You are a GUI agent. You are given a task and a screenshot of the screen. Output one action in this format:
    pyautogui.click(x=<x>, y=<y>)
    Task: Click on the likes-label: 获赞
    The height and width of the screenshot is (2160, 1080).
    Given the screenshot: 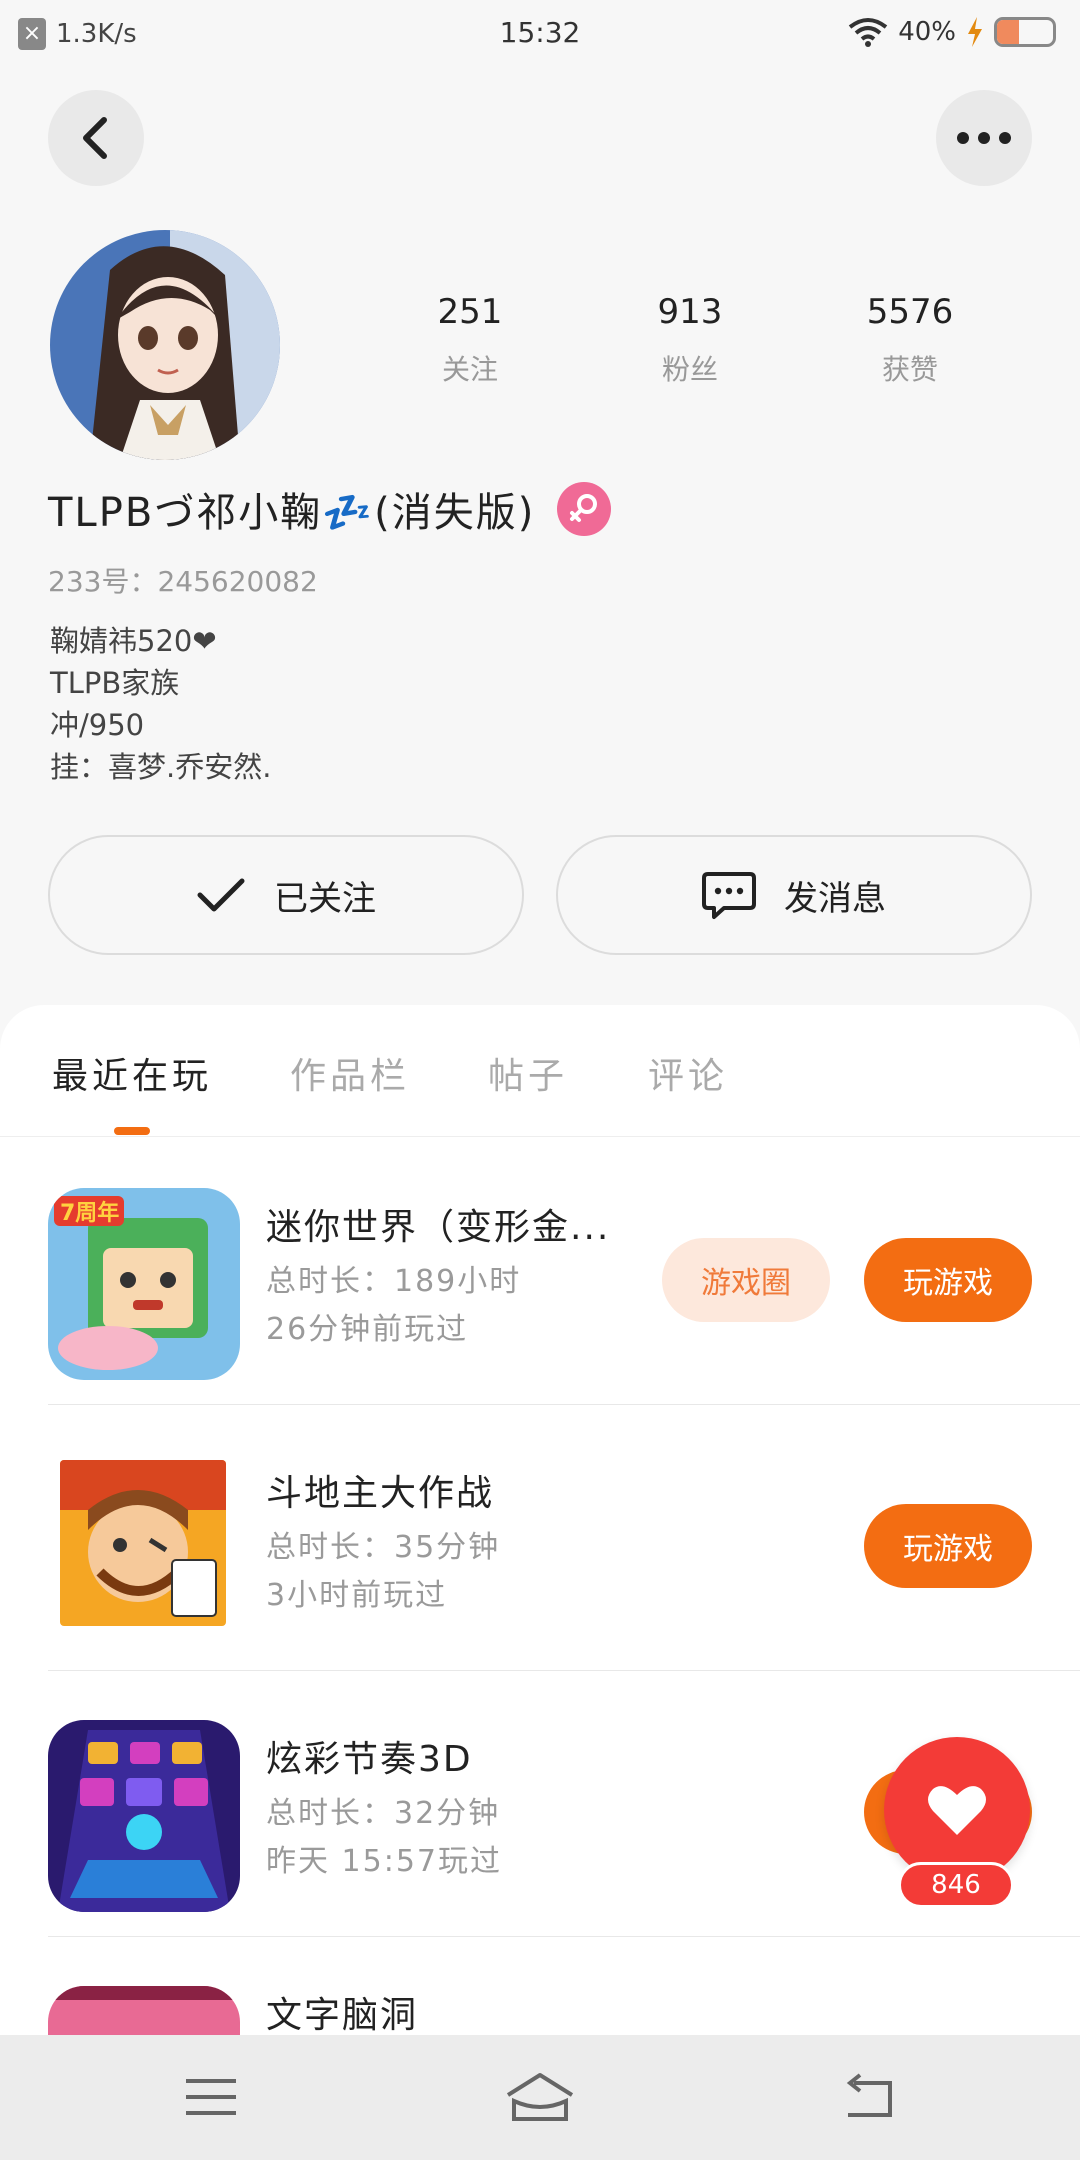 What is the action you would take?
    pyautogui.click(x=909, y=369)
    